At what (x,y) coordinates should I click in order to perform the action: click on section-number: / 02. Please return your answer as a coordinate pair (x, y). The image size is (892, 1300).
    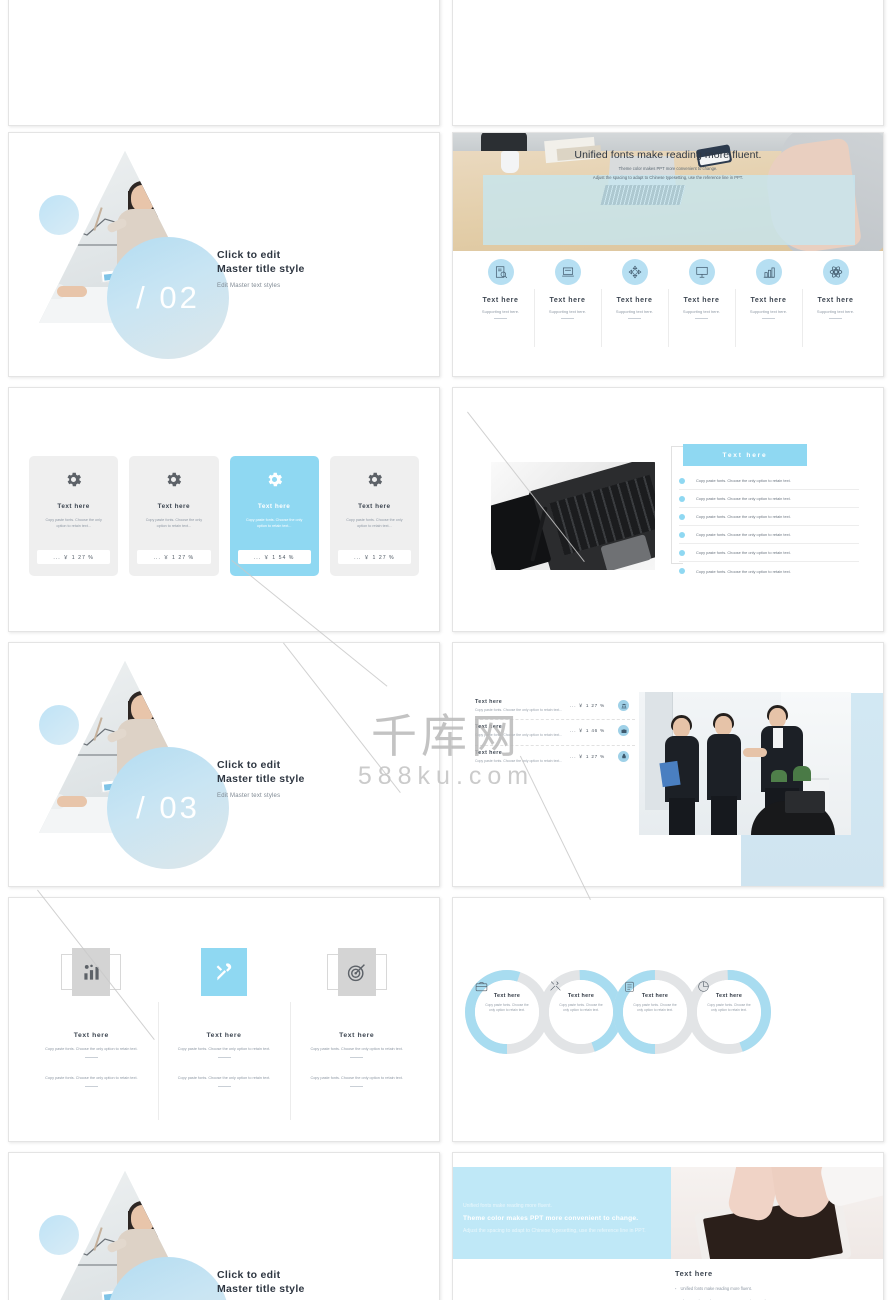
    Looking at the image, I should click on (168, 297).